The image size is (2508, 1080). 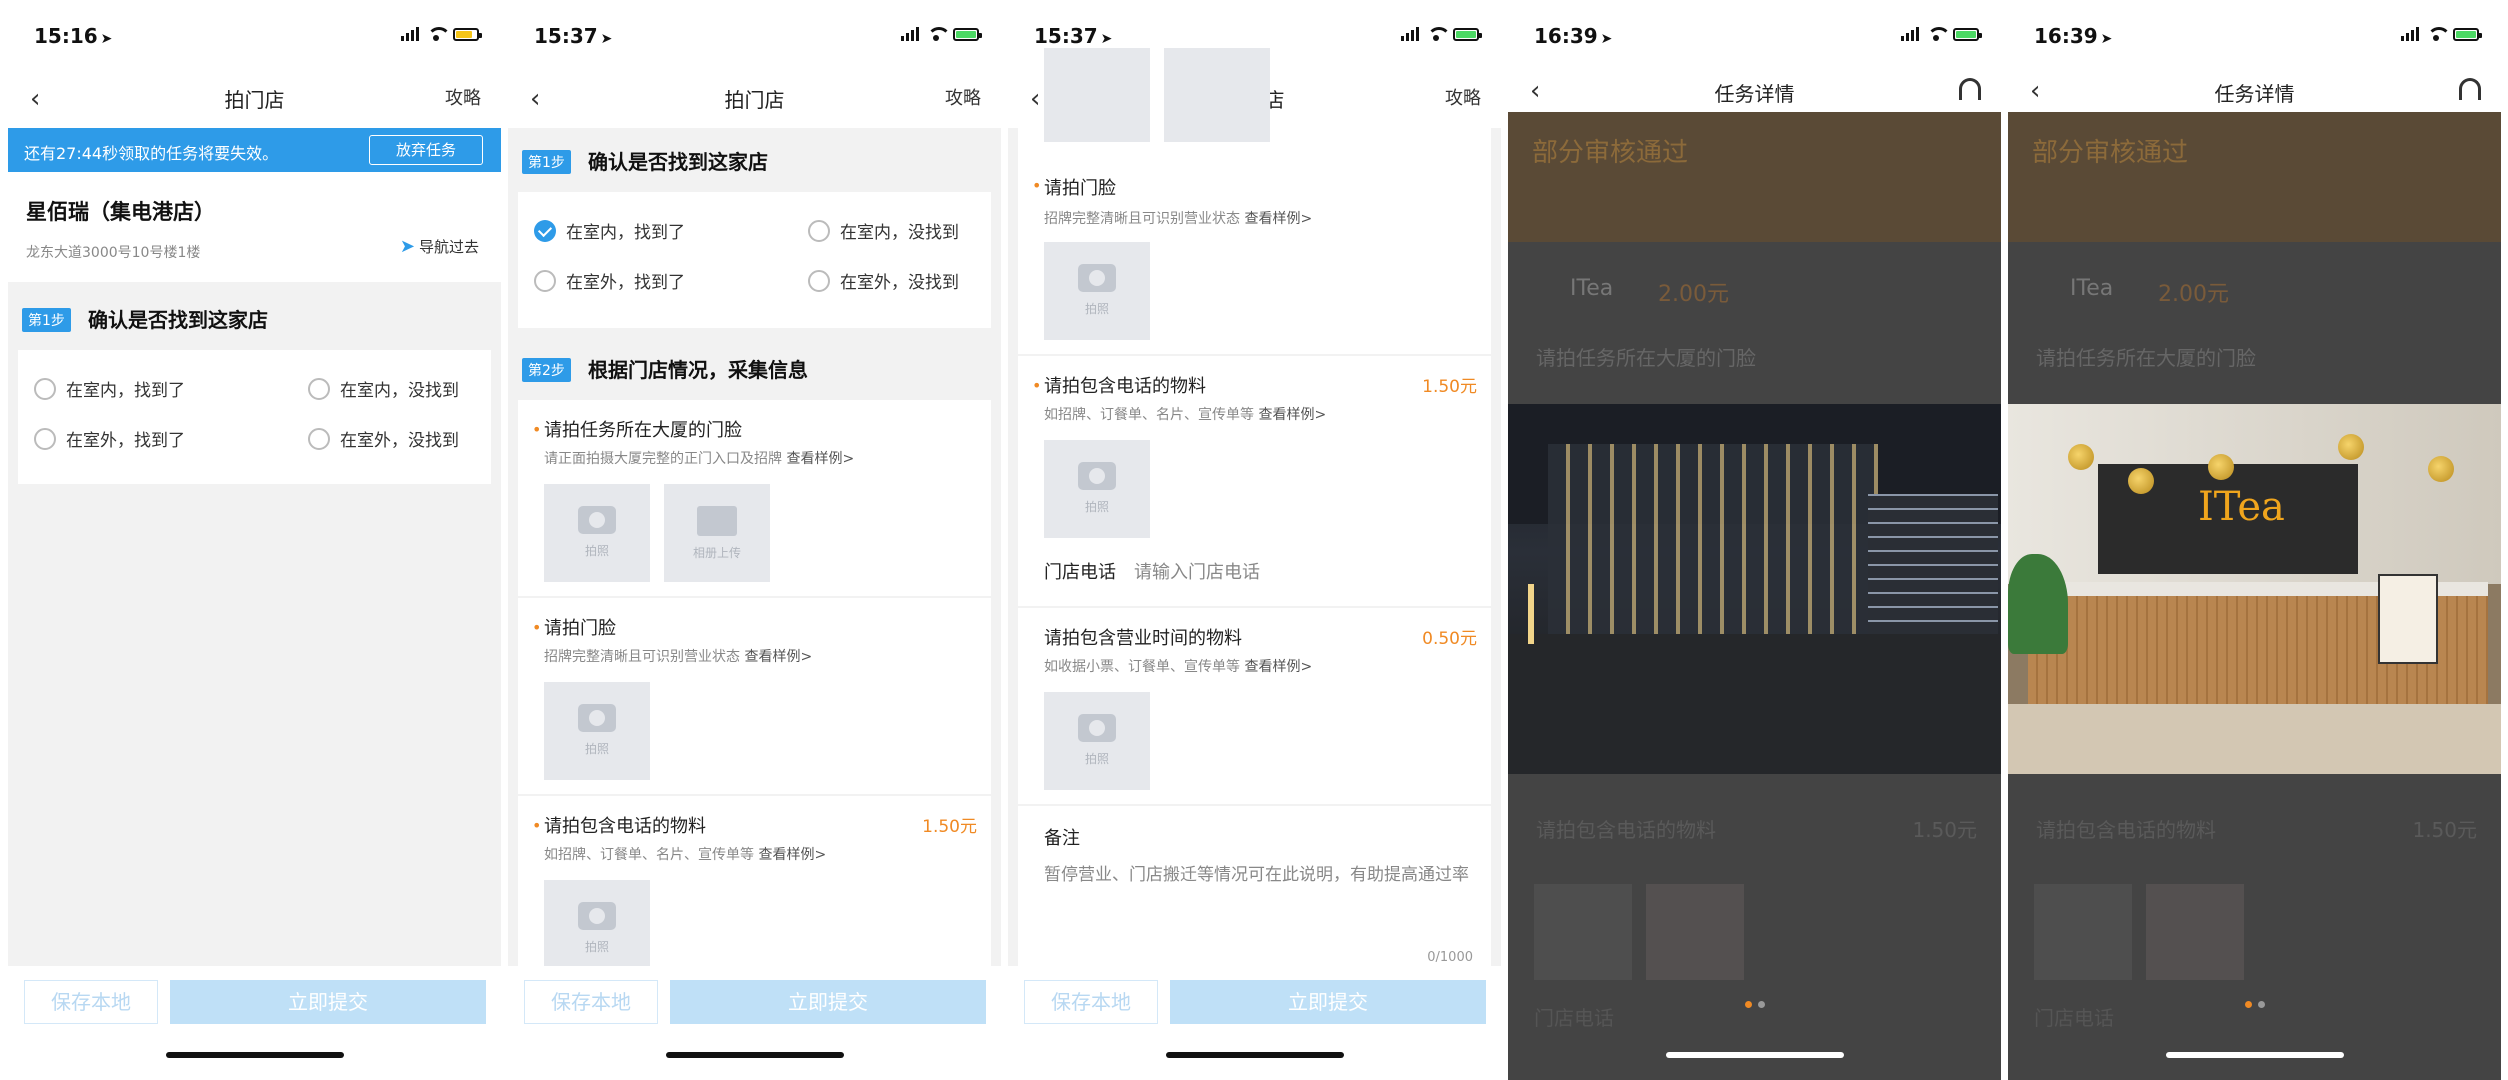 I want to click on option-label: 在室内，没找到, so click(x=899, y=233).